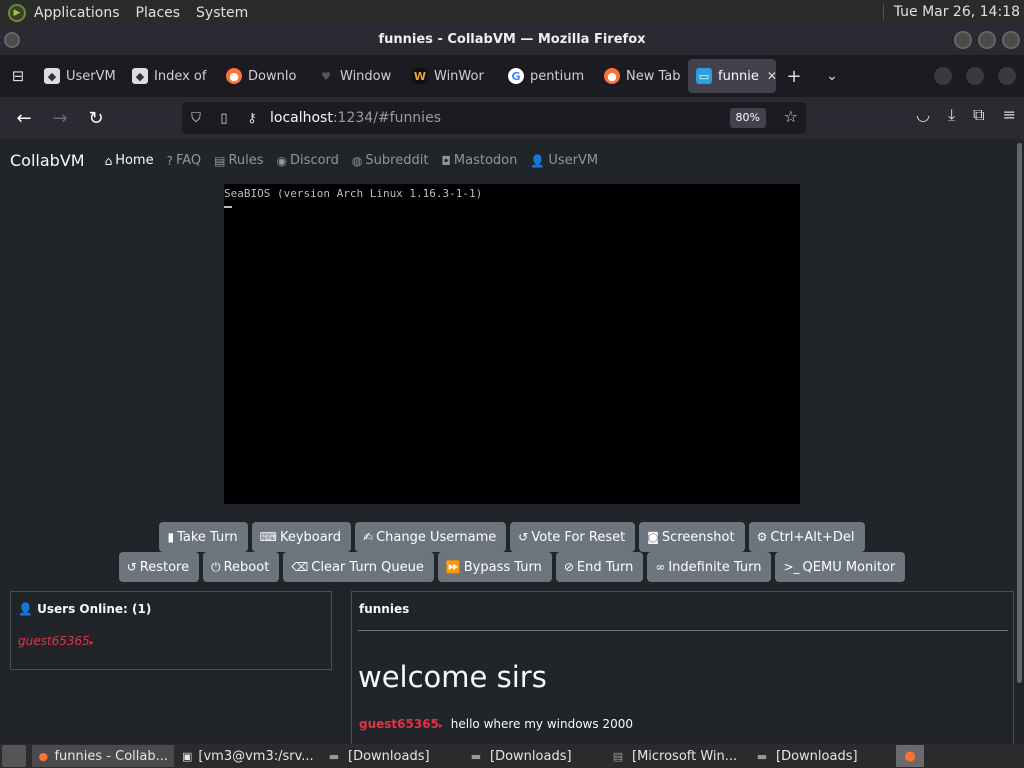  What do you see at coordinates (47, 160) in the screenshot?
I see `site-brand: CollabVM` at bounding box center [47, 160].